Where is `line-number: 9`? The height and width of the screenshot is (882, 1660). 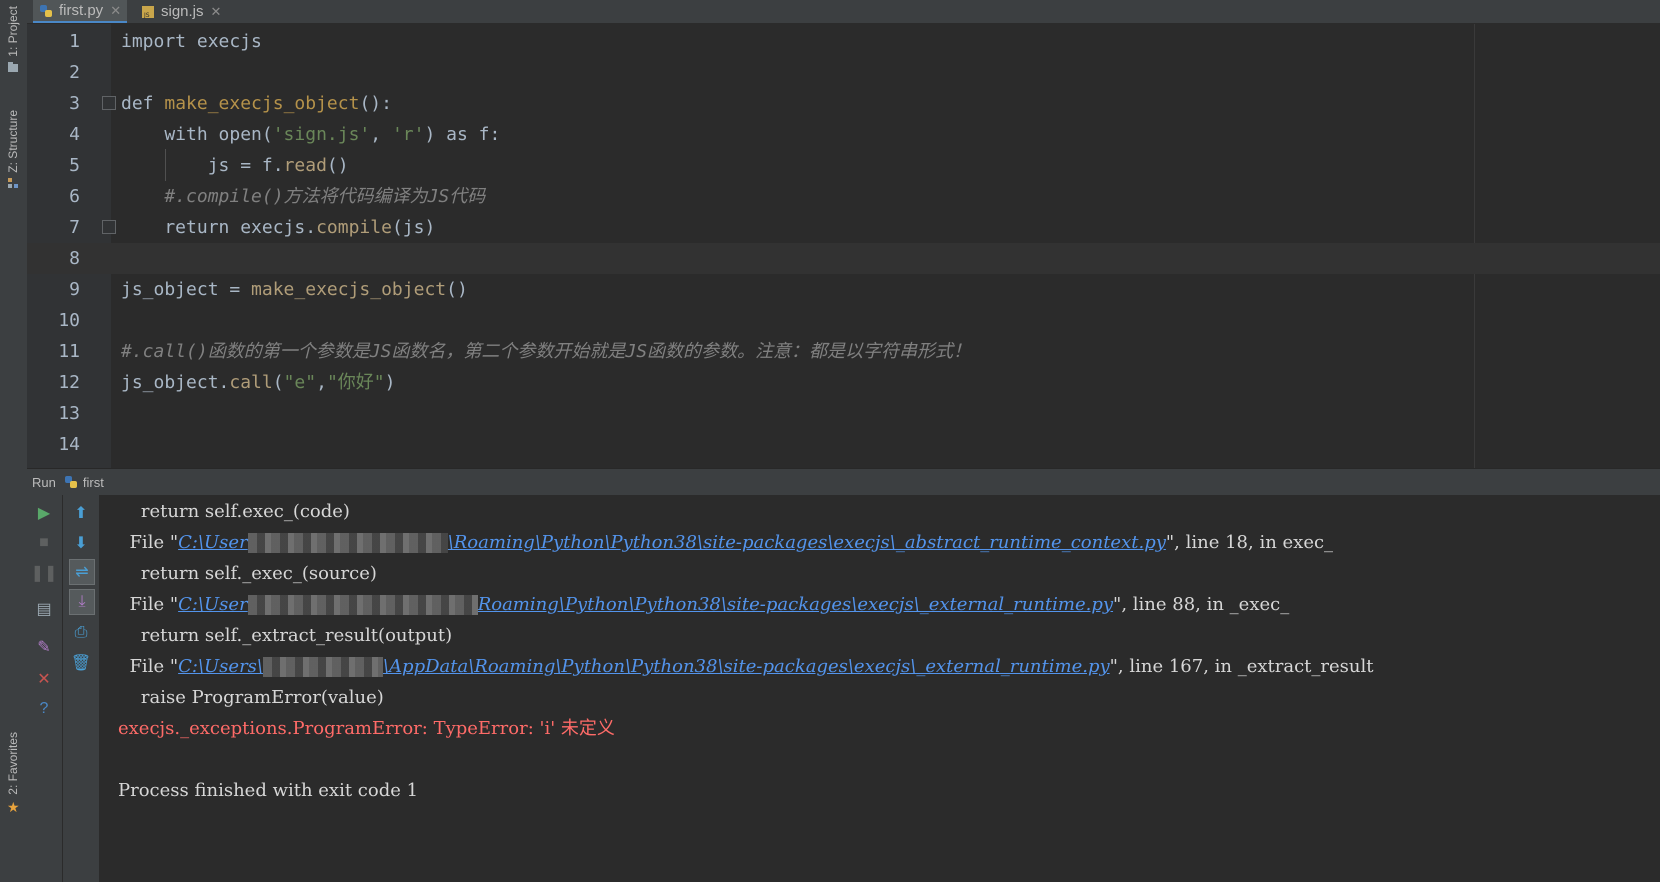 line-number: 9 is located at coordinates (74, 289).